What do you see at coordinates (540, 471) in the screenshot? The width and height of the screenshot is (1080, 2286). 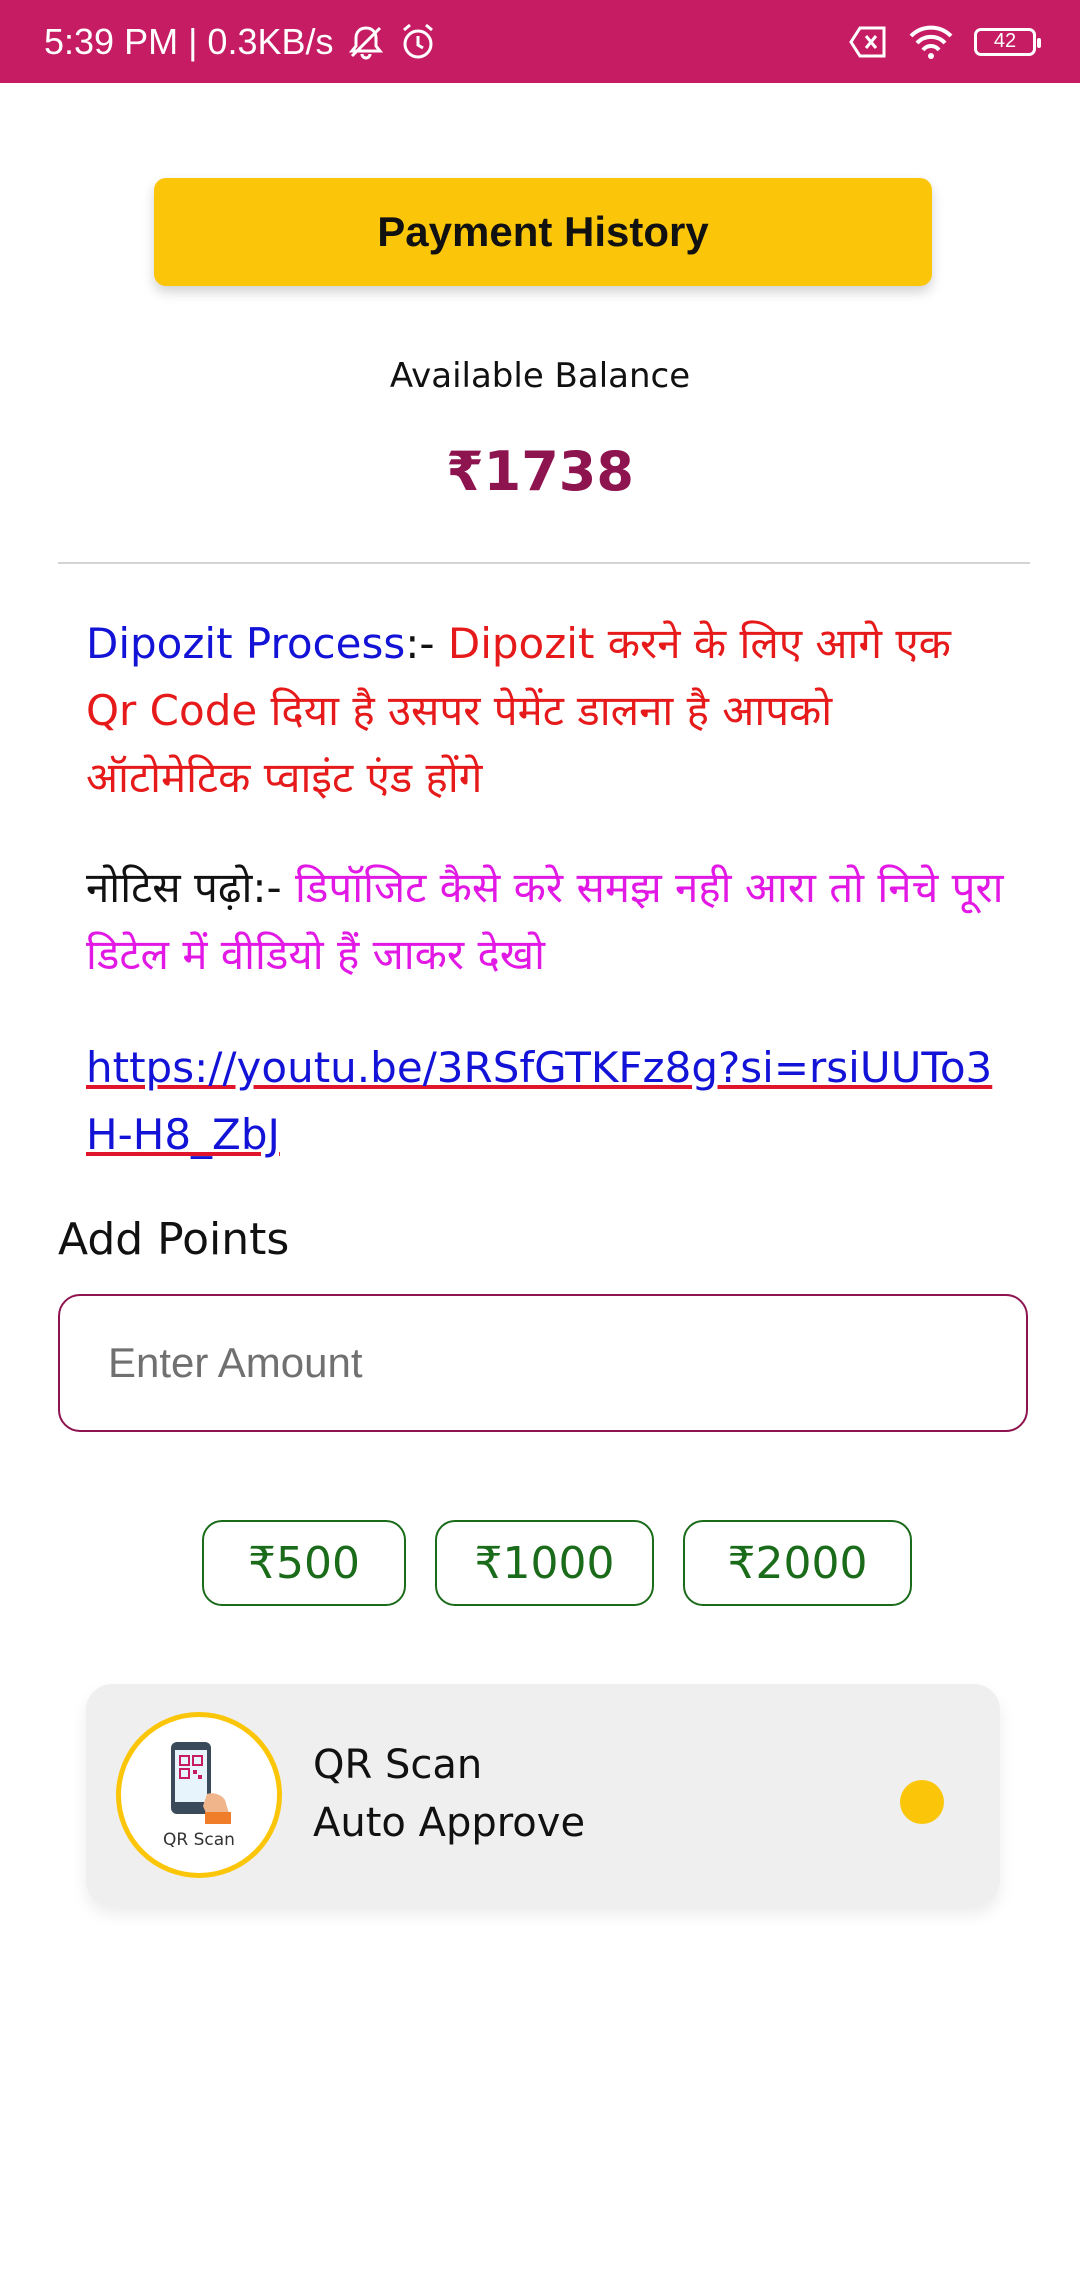 I see `available-balance-value: ₹1738` at bounding box center [540, 471].